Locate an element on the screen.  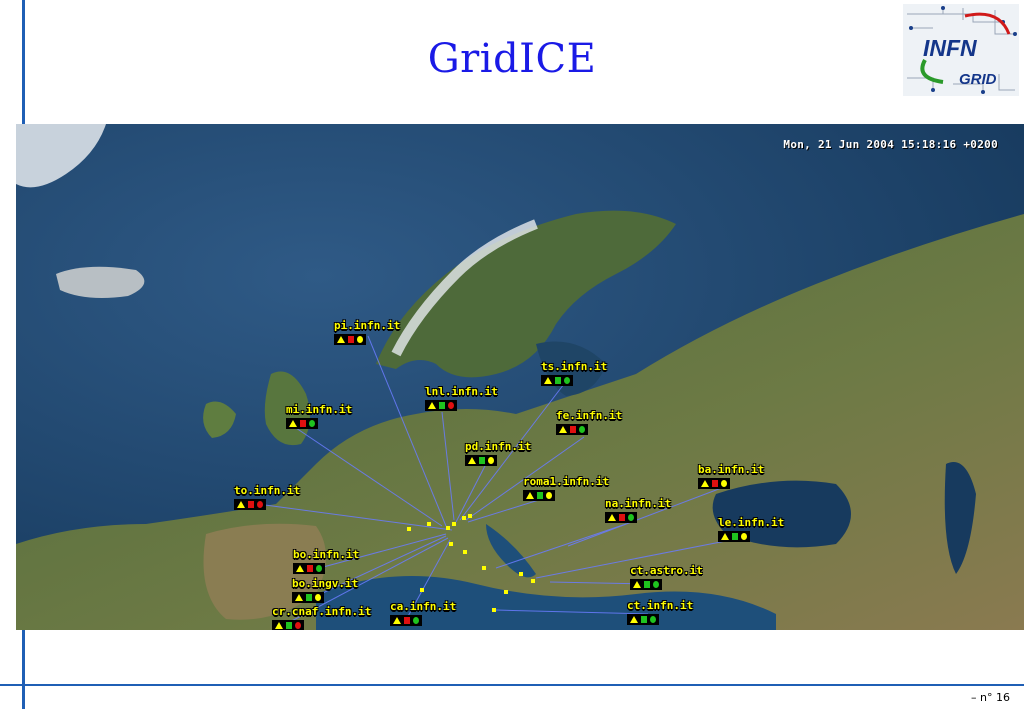
site-label: pd.infn.it is located at coordinates (498, 446).